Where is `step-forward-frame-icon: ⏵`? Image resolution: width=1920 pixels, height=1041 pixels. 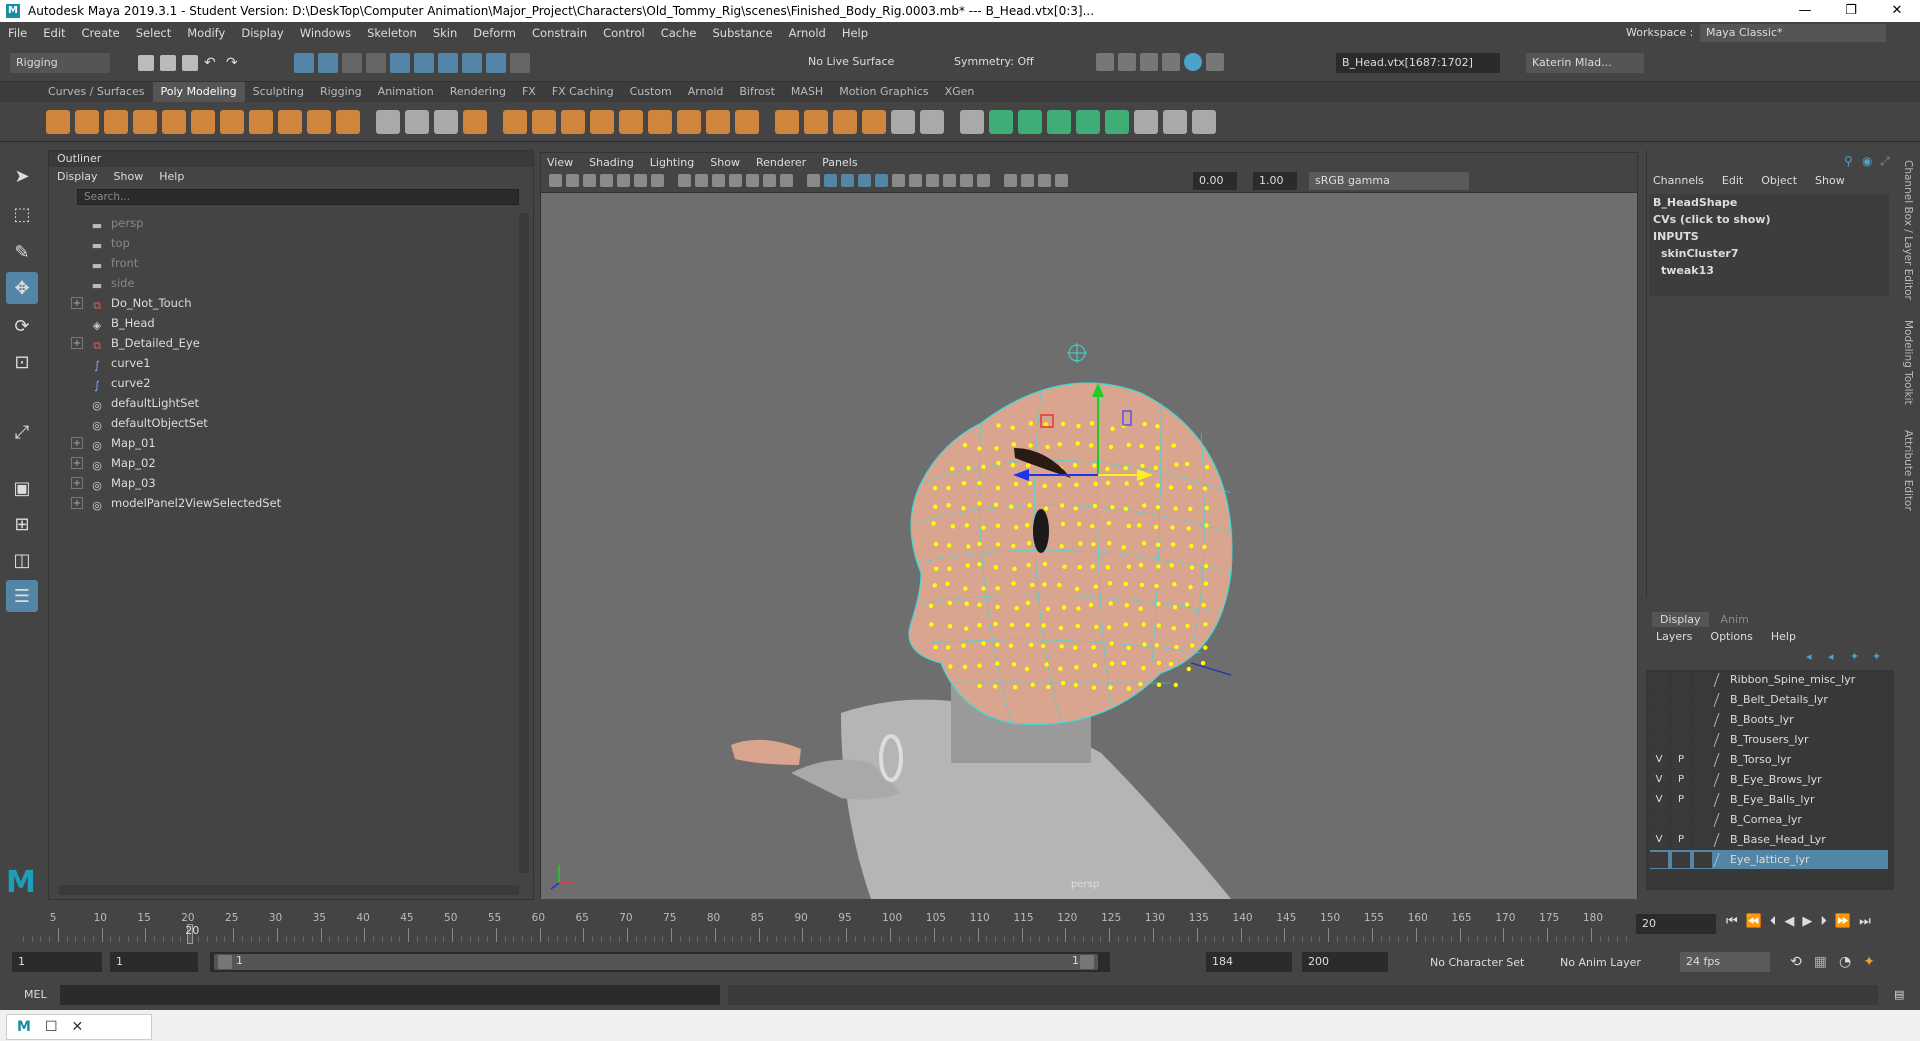
step-forward-frame-icon: ⏵ is located at coordinates (1823, 921).